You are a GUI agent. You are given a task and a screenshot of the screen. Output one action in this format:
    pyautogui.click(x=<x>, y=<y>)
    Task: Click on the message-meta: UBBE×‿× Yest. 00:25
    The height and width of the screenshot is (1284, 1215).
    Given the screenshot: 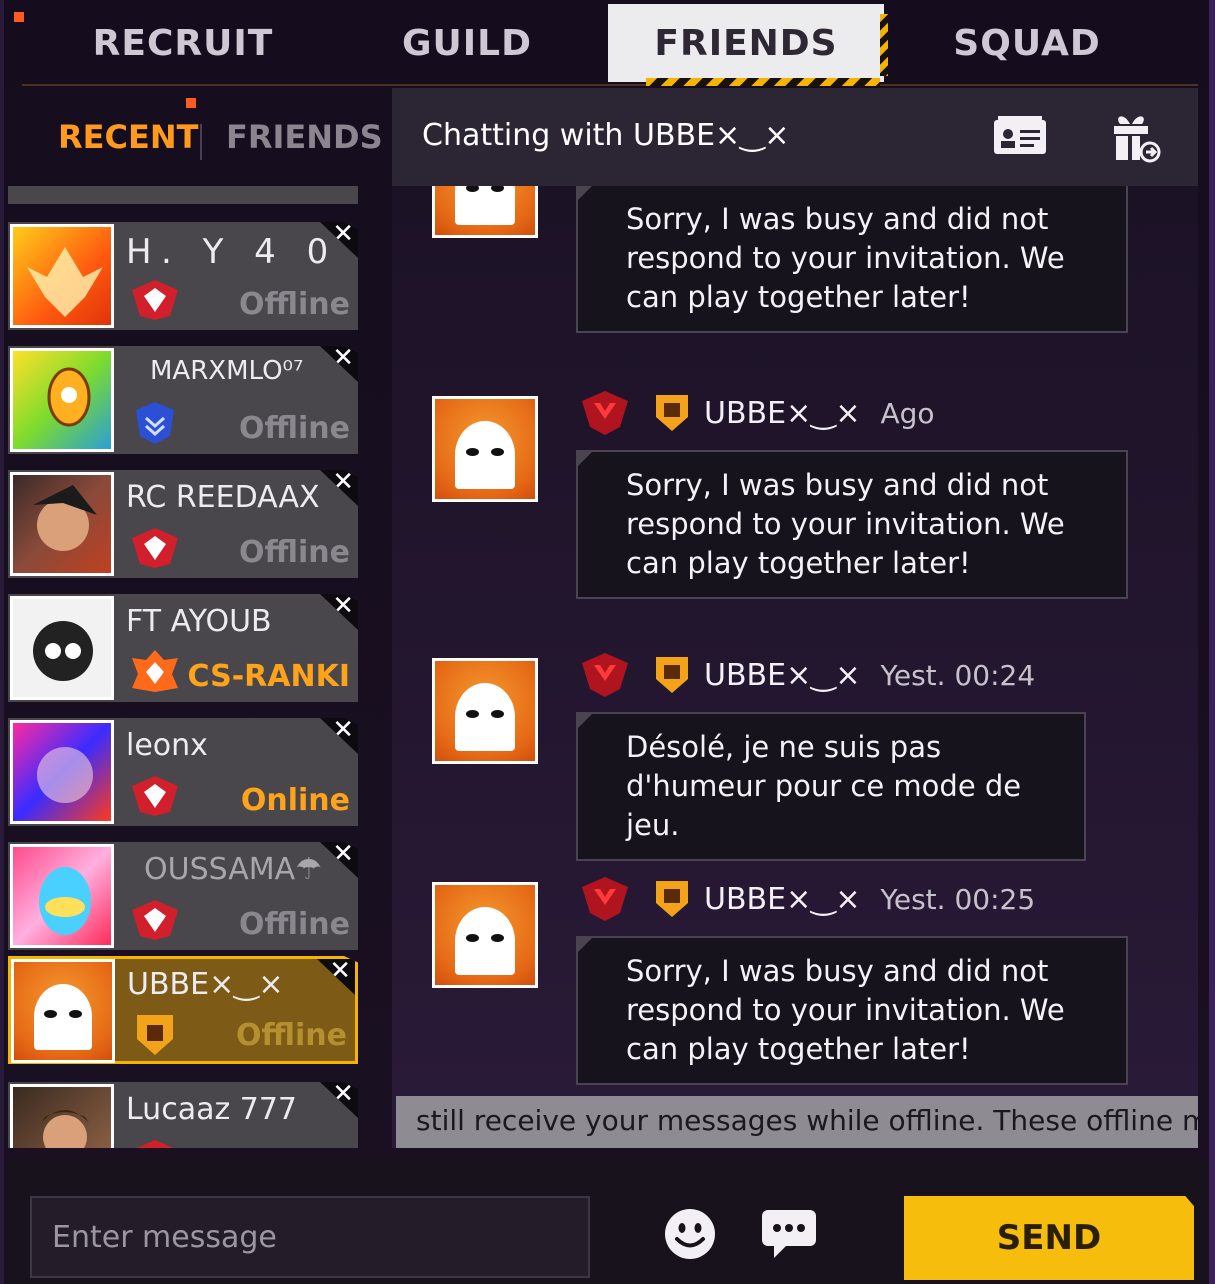 What is the action you would take?
    pyautogui.click(x=807, y=899)
    